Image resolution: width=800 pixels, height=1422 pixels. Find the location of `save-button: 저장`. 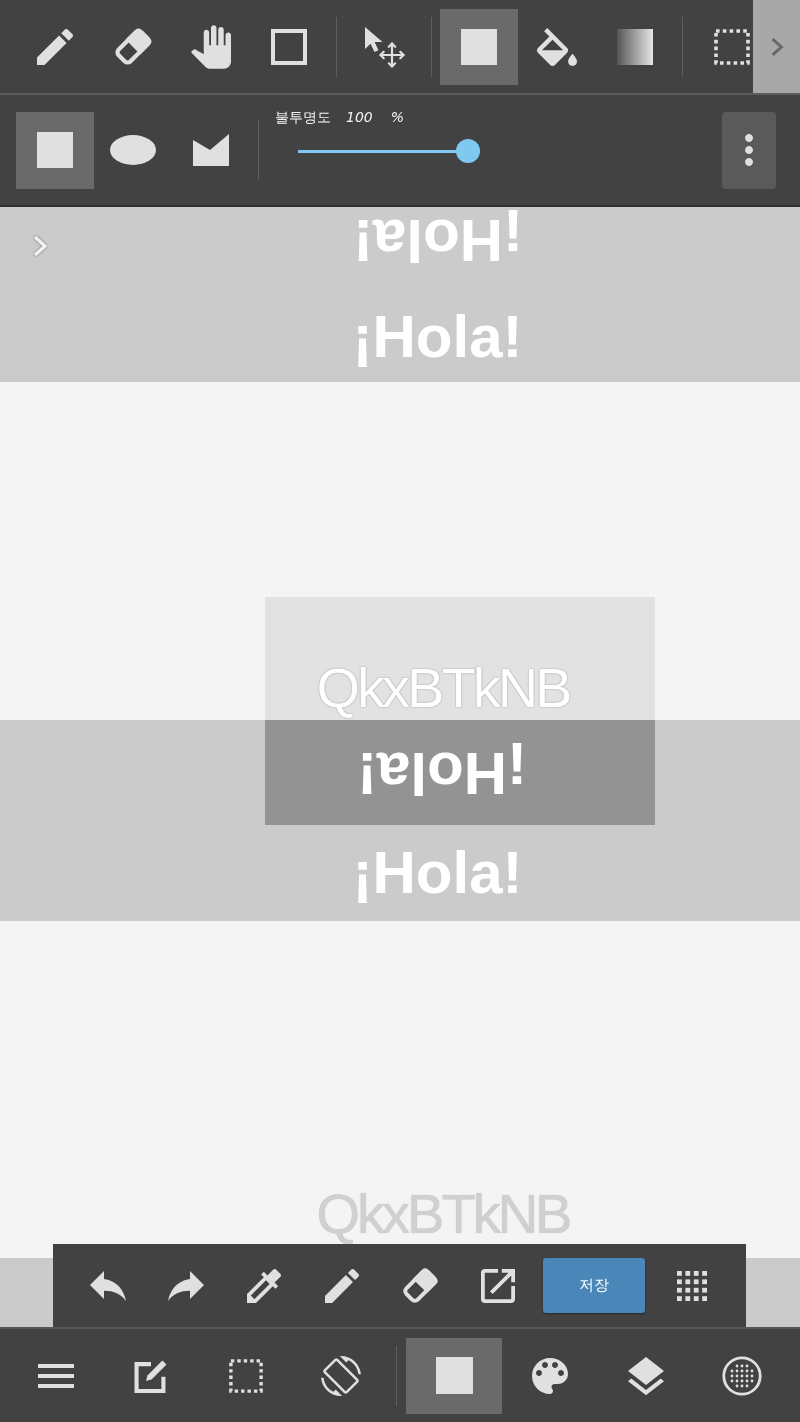

save-button: 저장 is located at coordinates (594, 1285).